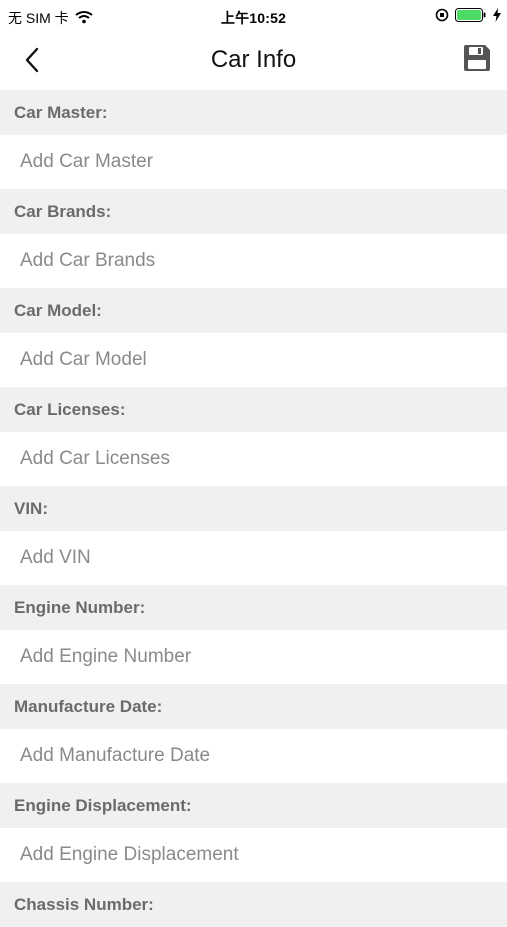  I want to click on manufacture-date-input, so click(255, 756).